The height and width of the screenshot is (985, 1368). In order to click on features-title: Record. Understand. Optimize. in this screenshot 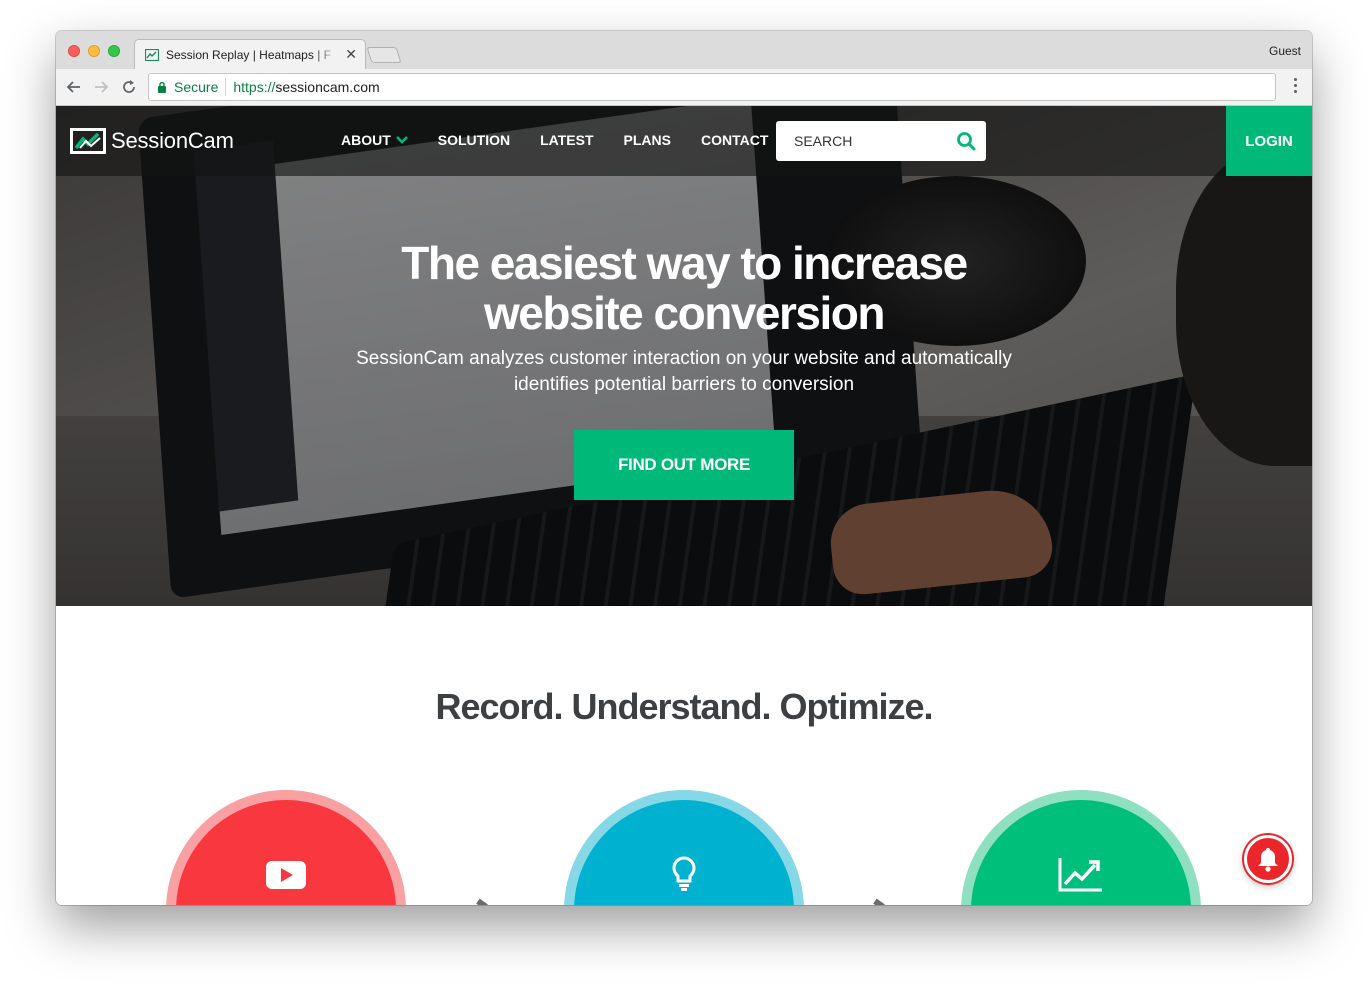, I will do `click(684, 706)`.